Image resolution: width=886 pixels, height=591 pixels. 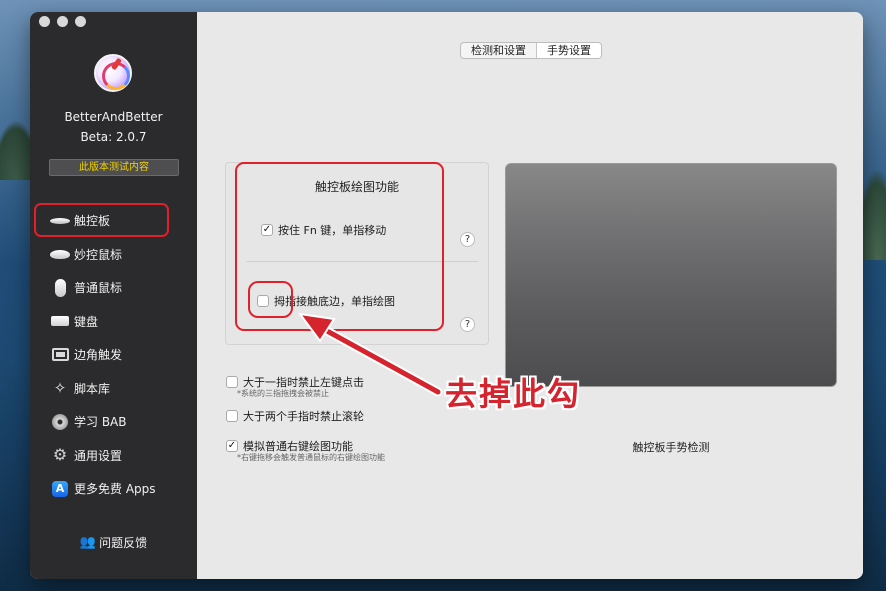 I want to click on sidebar-item-label: 更多免费 Apps, so click(x=115, y=489).